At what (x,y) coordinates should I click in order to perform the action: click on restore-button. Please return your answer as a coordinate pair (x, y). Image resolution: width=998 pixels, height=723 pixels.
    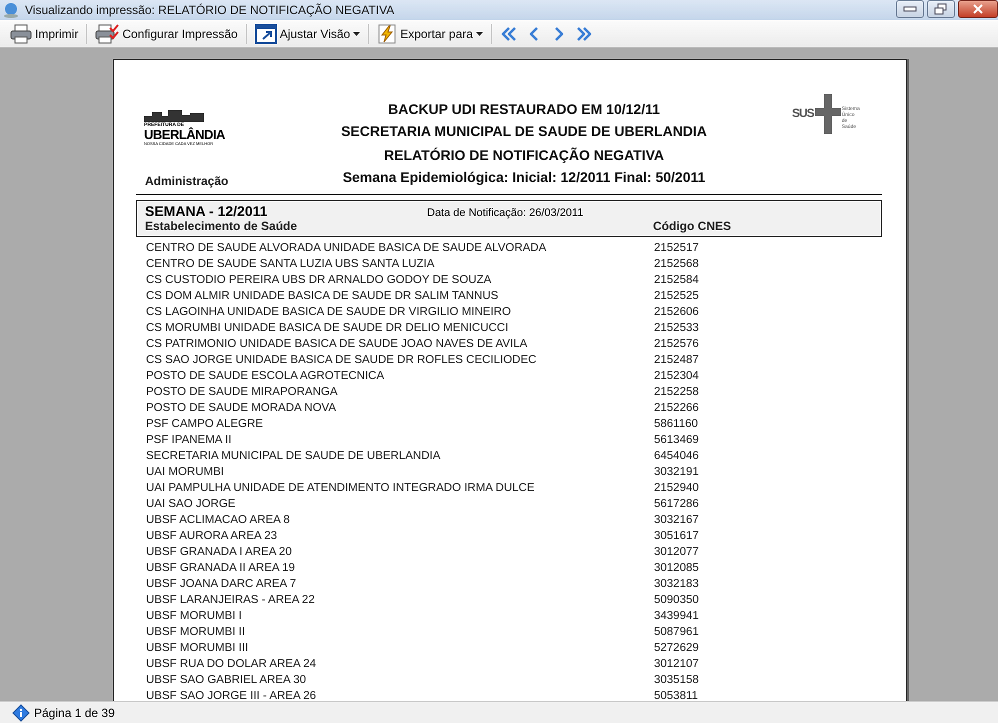
    Looking at the image, I should click on (941, 9).